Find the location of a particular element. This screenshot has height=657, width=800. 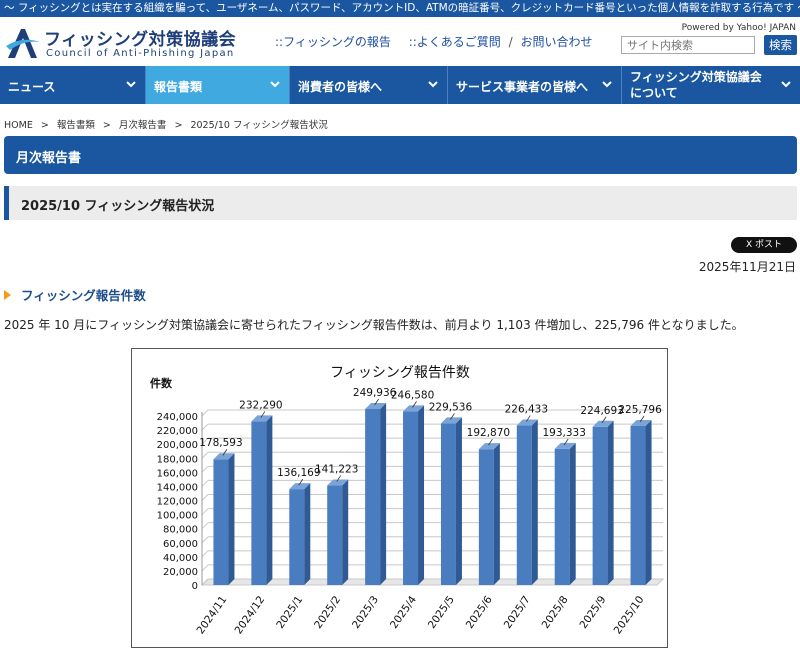

data-label: 226,433 is located at coordinates (526, 410).